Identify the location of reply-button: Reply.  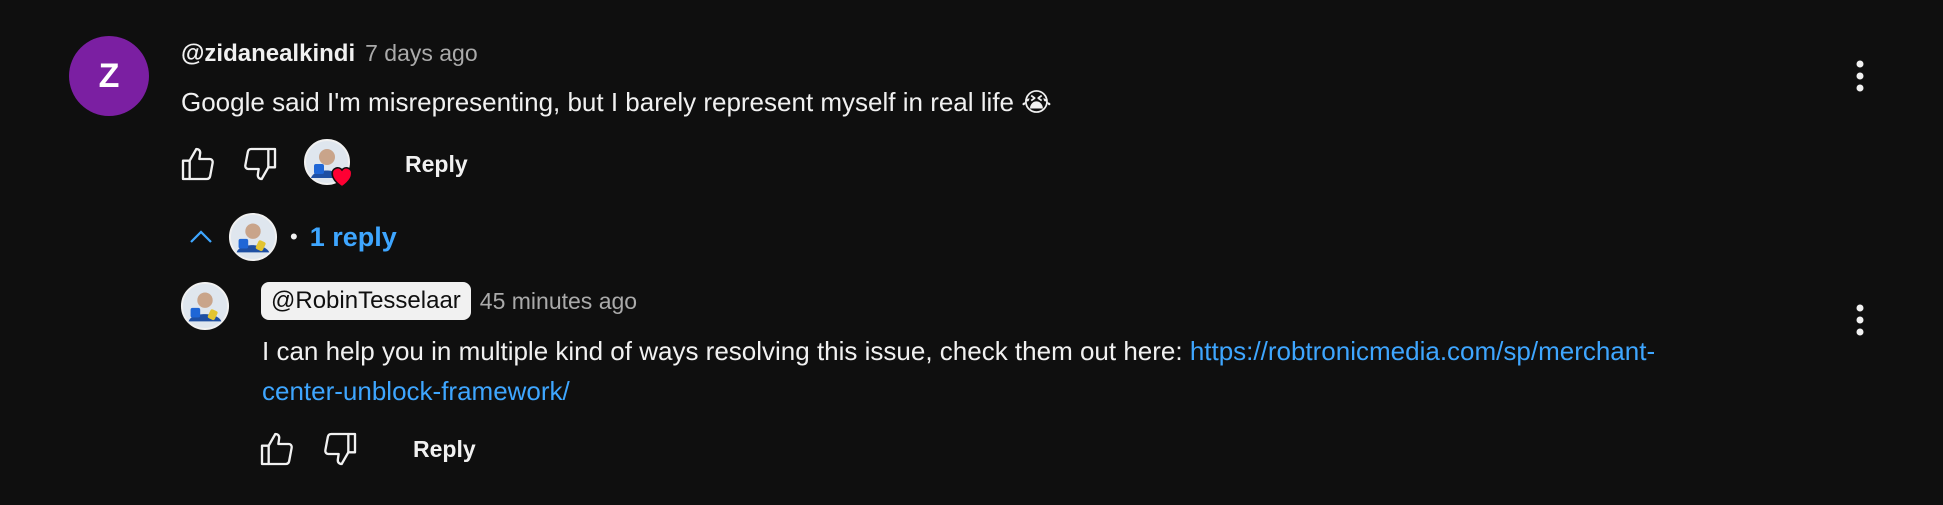
(436, 164).